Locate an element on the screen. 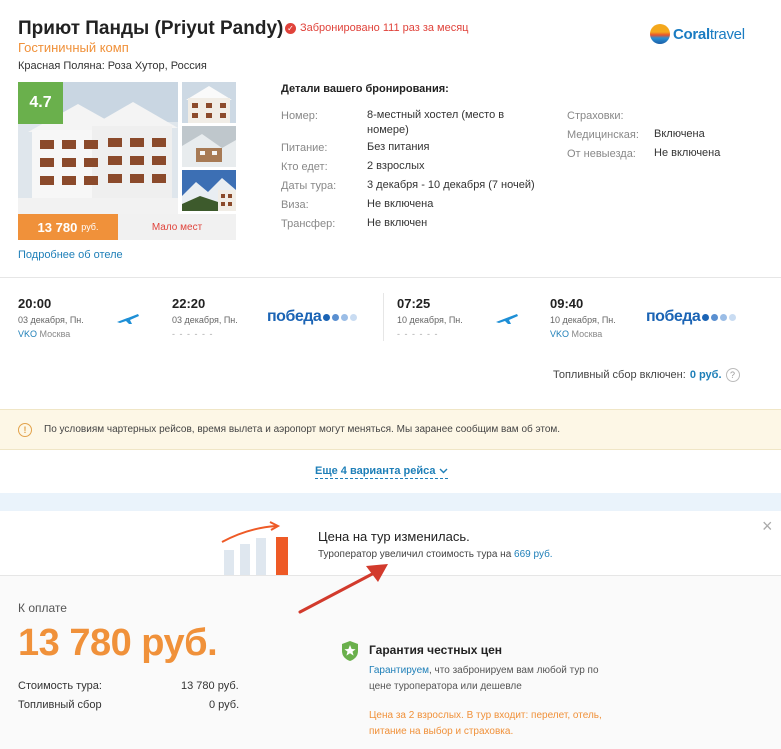 Image resolution: width=781 pixels, height=749 pixels. detail-label-transfer: Трансфер: is located at coordinates (308, 224).